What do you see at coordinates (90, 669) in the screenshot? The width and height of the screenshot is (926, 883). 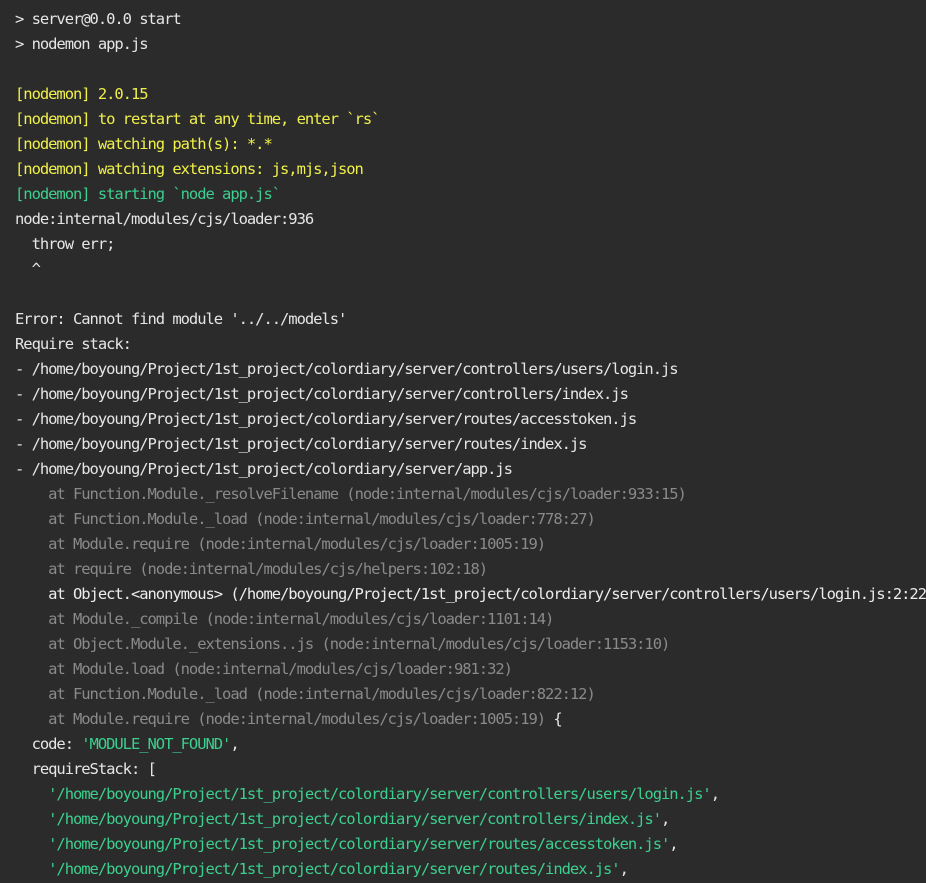 I see `stack-frame-call: at Module.load` at bounding box center [90, 669].